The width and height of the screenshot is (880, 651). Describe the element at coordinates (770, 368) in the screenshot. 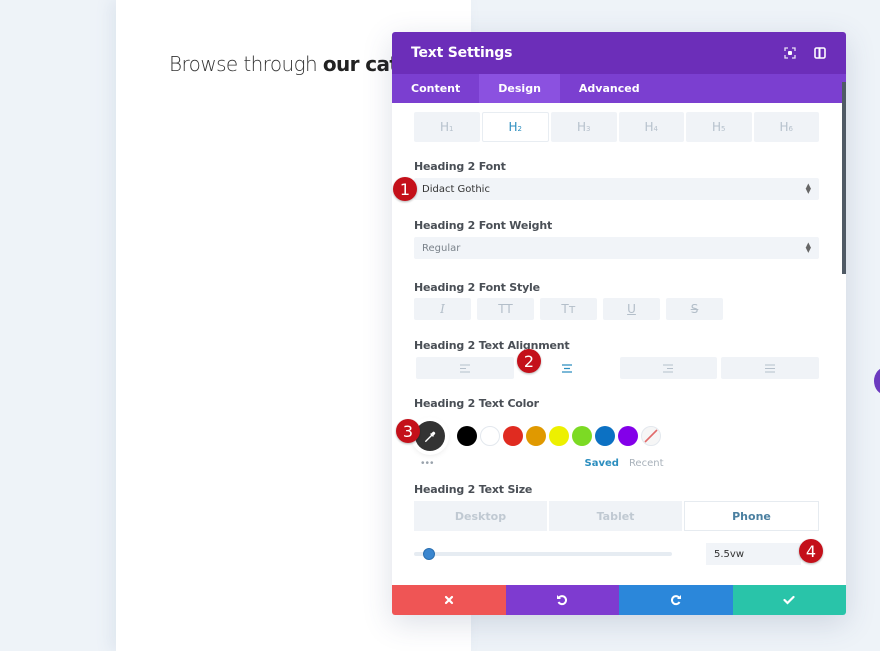

I see `align-justify-button` at that location.